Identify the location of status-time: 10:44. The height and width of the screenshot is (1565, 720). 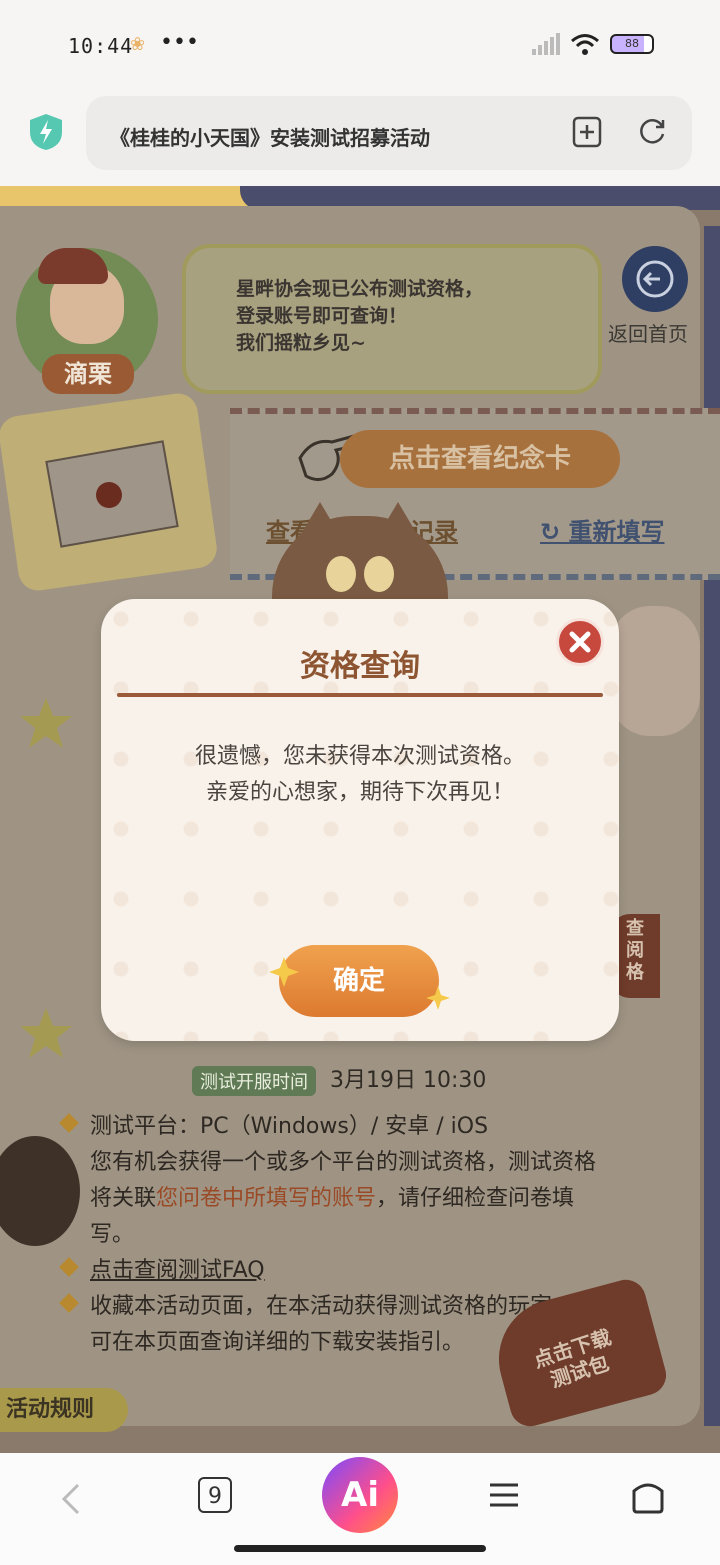
(101, 46).